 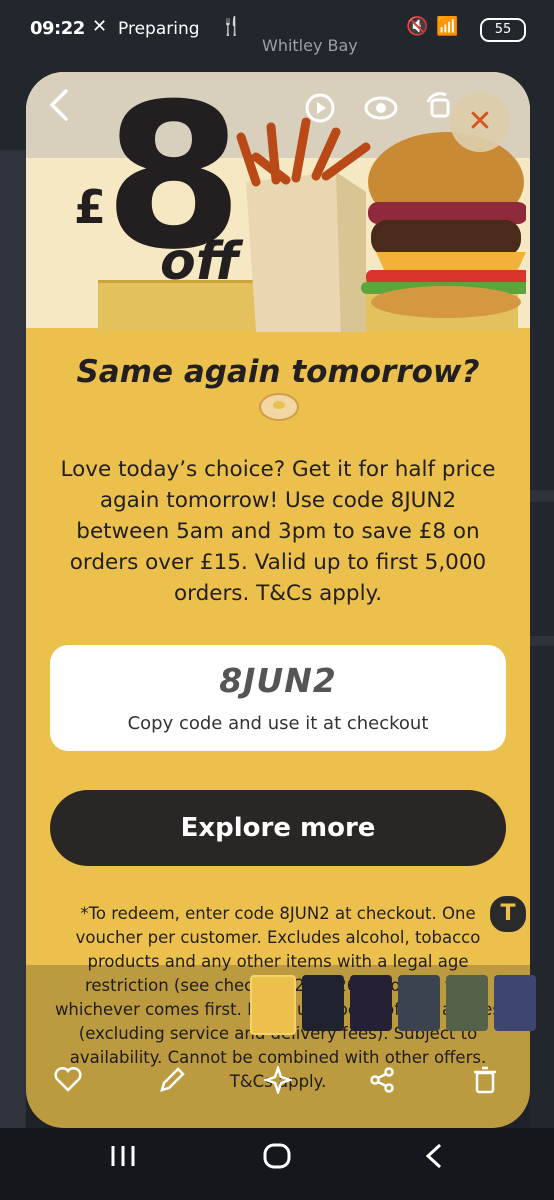 I want to click on favorite-button, so click(x=68, y=1082).